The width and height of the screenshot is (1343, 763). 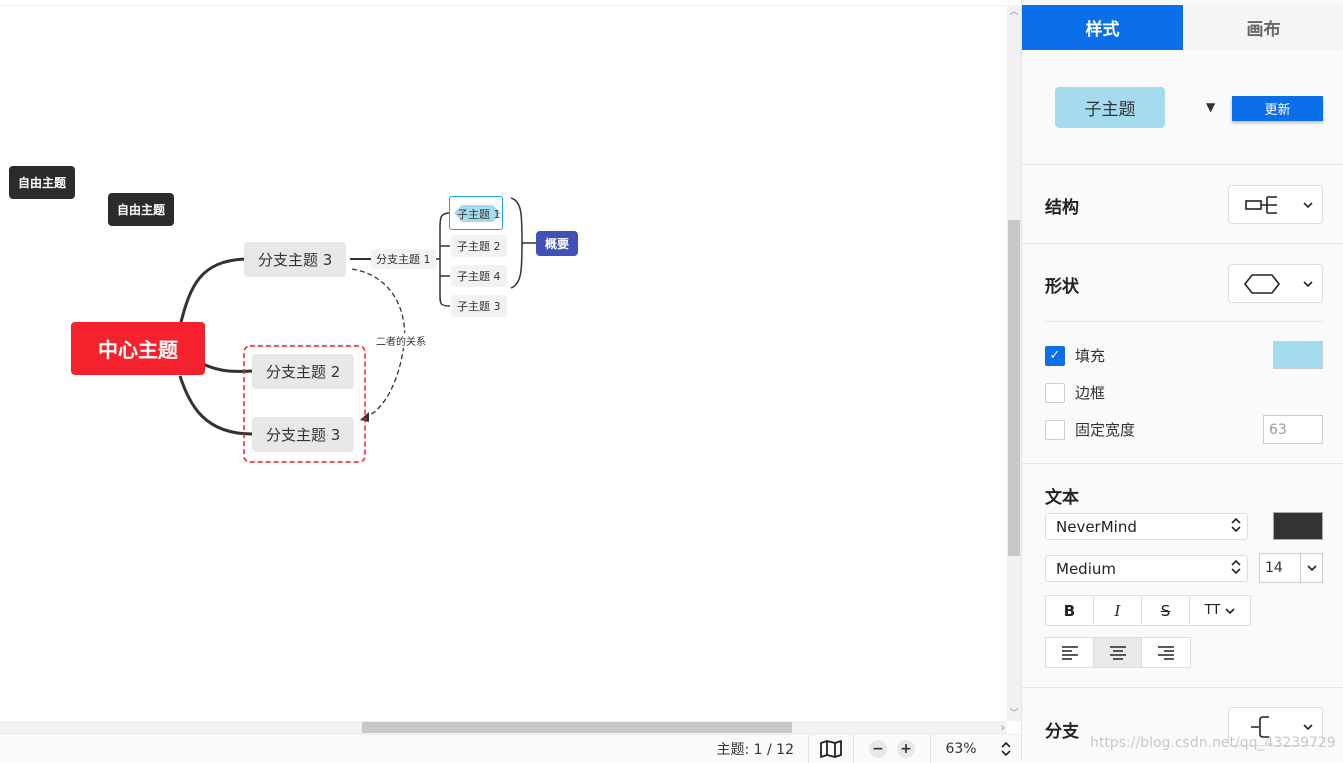 I want to click on child-topic-4: 子主题 4, so click(x=479, y=276).